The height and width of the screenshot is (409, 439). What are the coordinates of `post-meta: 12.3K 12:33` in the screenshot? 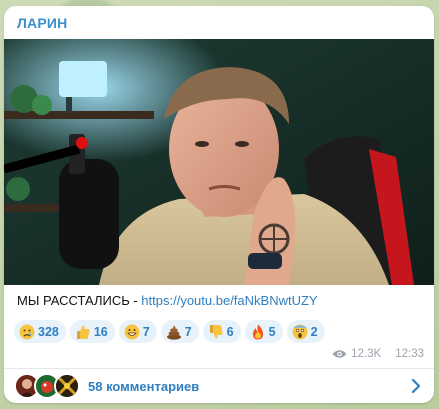 It's located at (378, 354).